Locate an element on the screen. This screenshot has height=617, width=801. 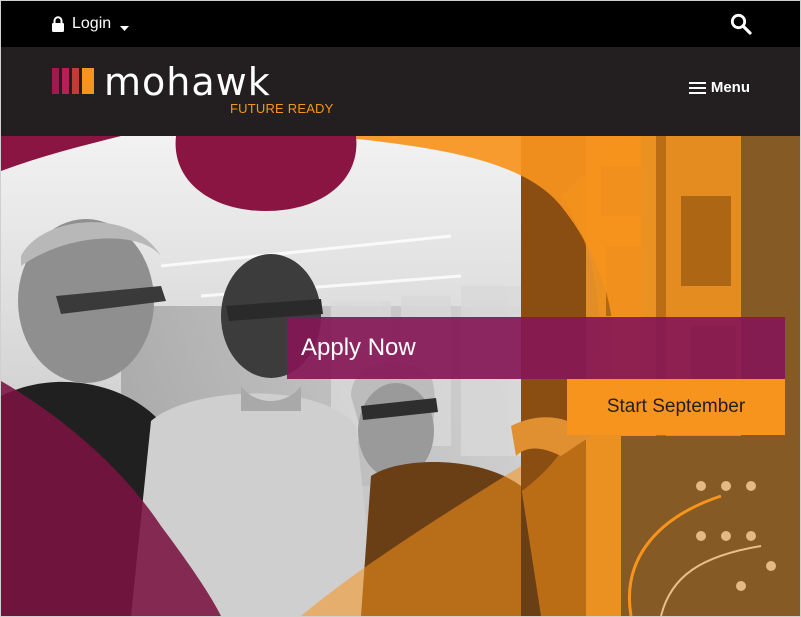
brand-wordmark: mohawk is located at coordinates (187, 82).